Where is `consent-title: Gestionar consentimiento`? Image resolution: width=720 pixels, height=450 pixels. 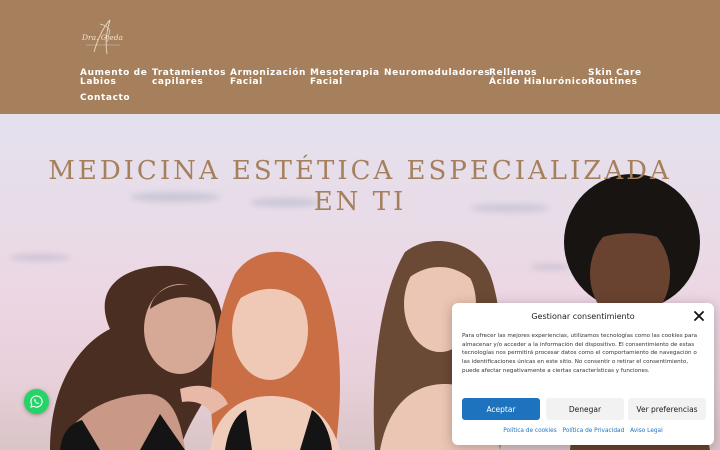 consent-title: Gestionar consentimiento is located at coordinates (583, 316).